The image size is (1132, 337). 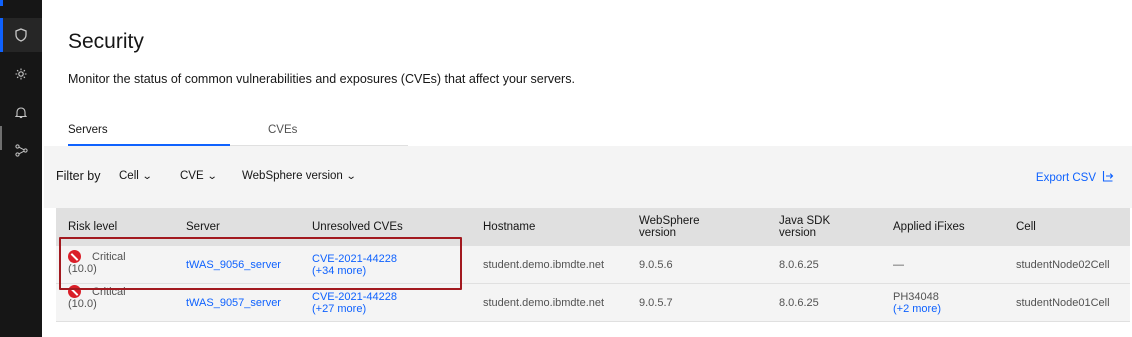 I want to click on page-title: Security, so click(x=106, y=41).